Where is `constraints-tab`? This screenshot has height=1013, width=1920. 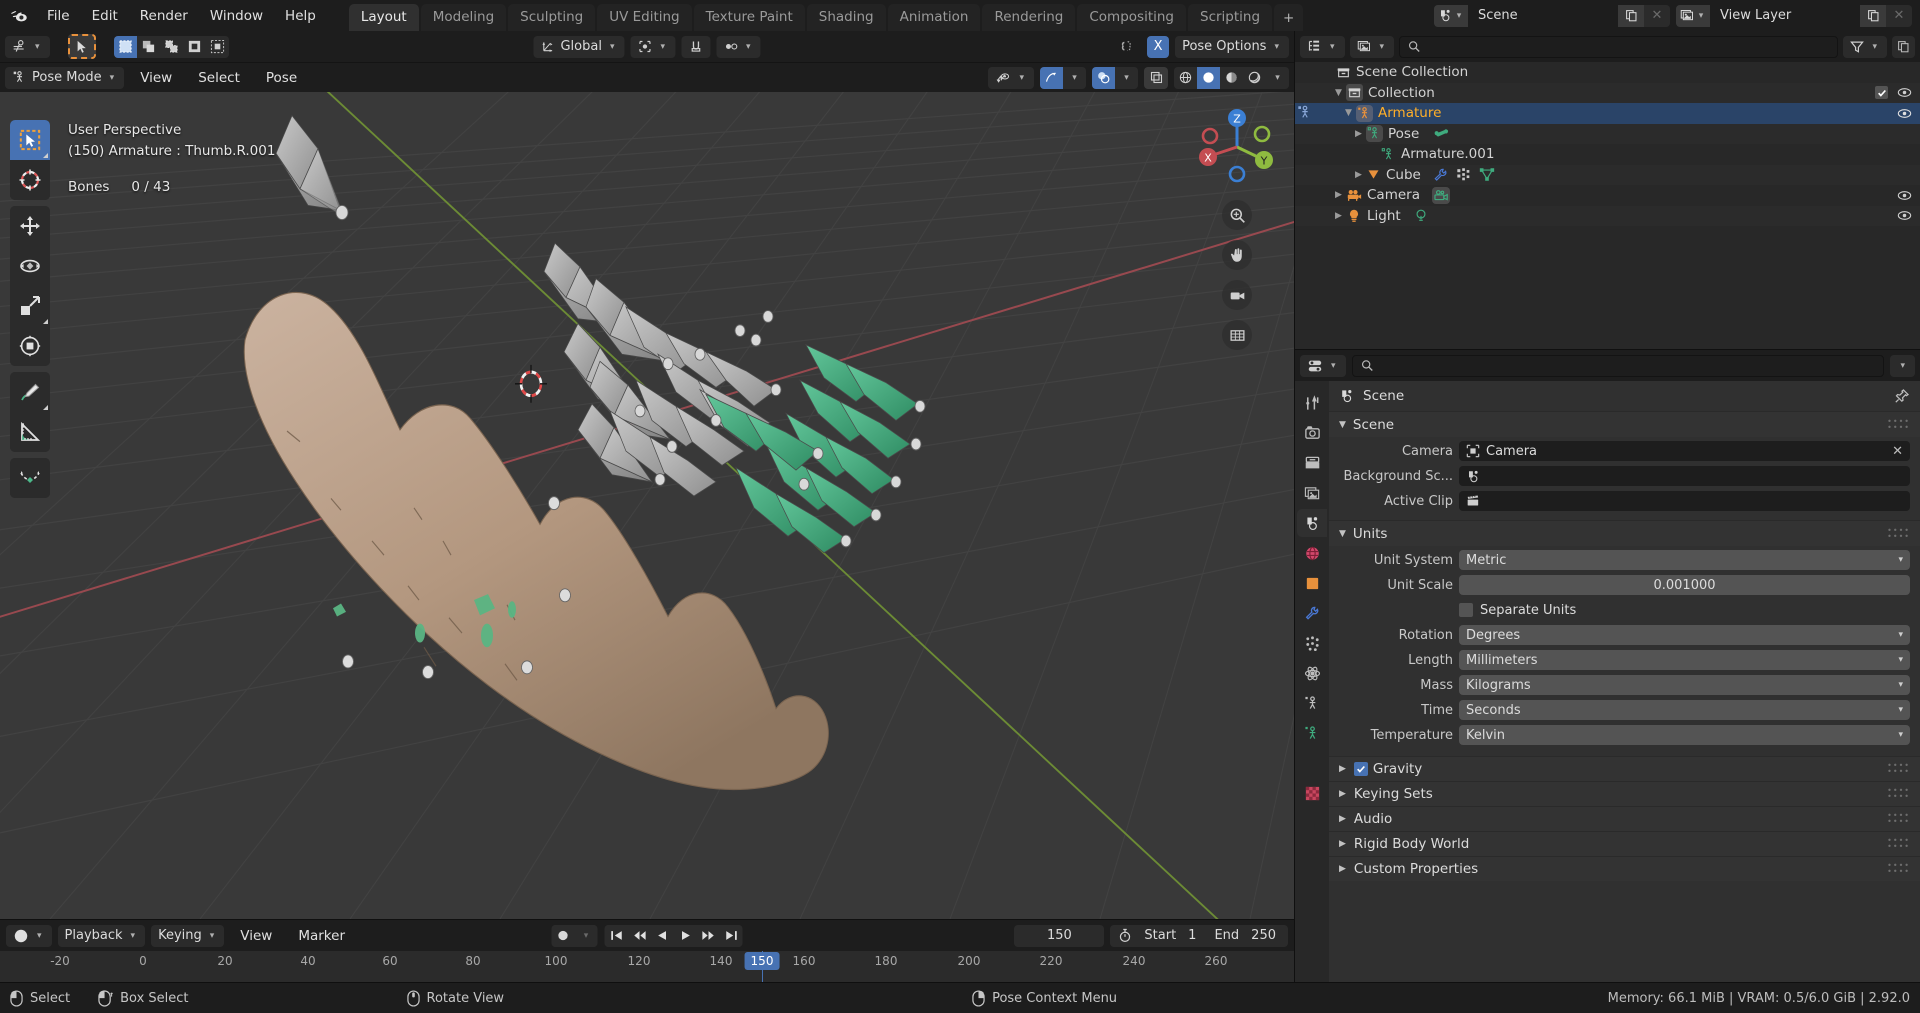
constraints-tab is located at coordinates (1312, 703).